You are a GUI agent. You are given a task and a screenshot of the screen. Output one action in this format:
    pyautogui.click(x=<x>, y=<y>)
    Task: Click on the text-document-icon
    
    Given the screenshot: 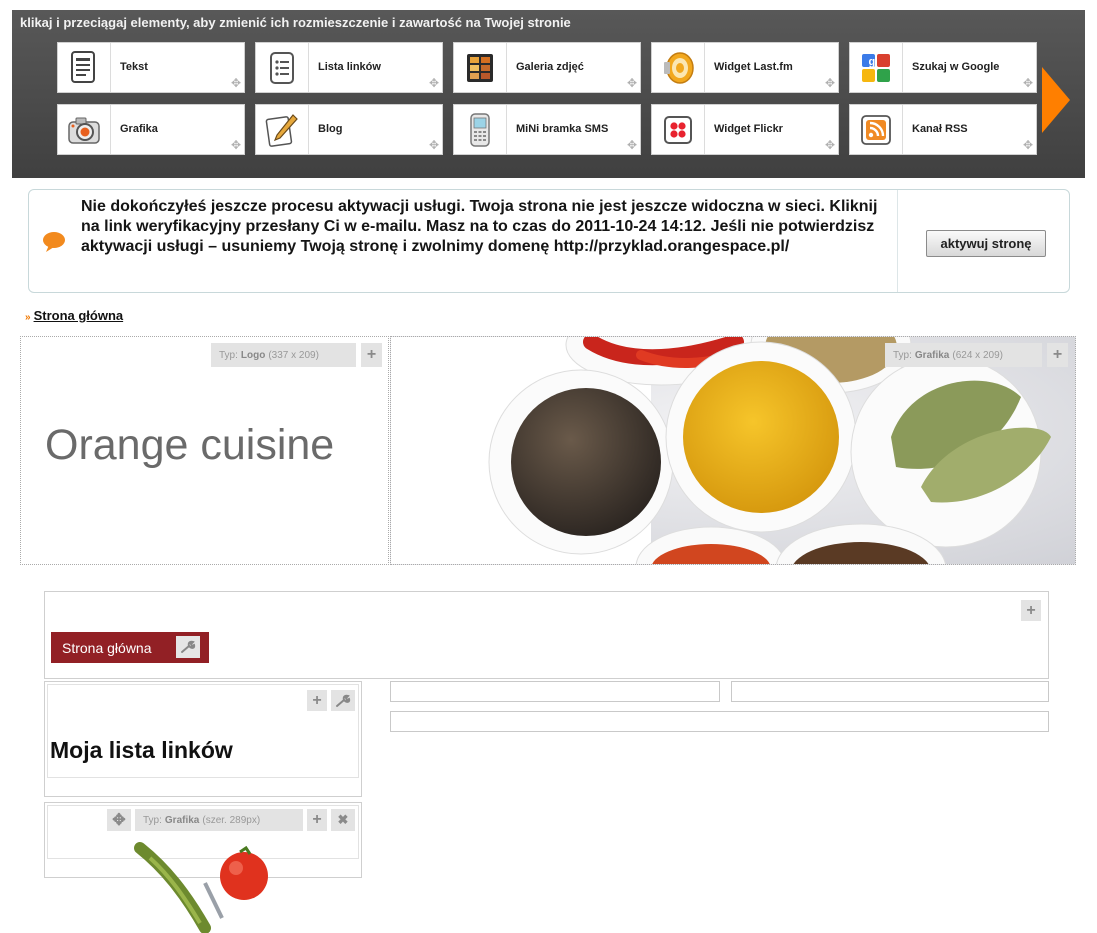 What is the action you would take?
    pyautogui.click(x=84, y=67)
    